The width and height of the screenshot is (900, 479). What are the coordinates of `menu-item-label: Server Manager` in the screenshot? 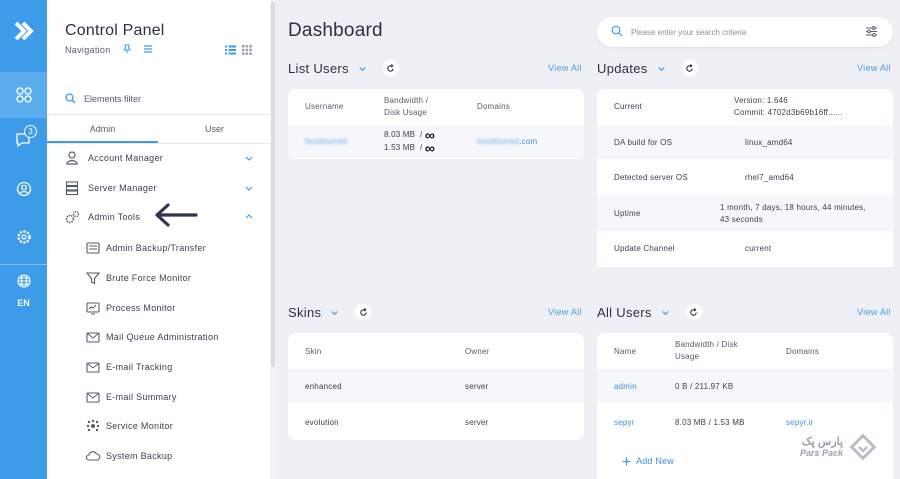 It's located at (122, 188).